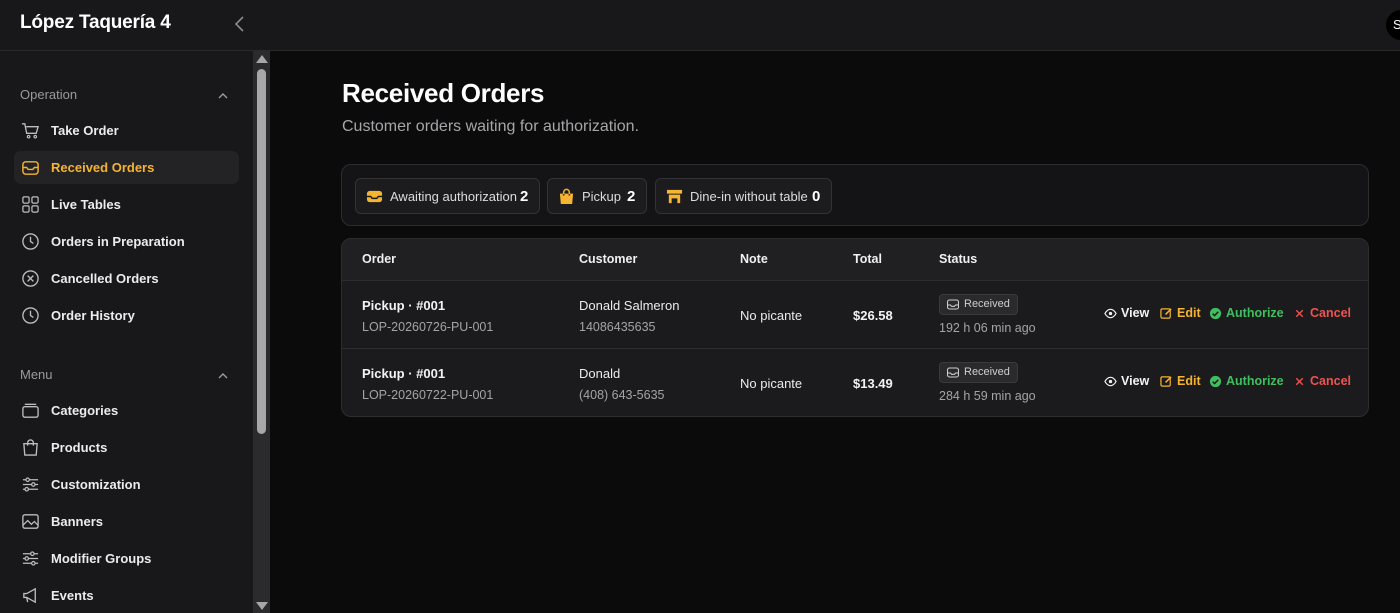 This screenshot has height=613, width=1400. I want to click on scroll-up-icon, so click(262, 59).